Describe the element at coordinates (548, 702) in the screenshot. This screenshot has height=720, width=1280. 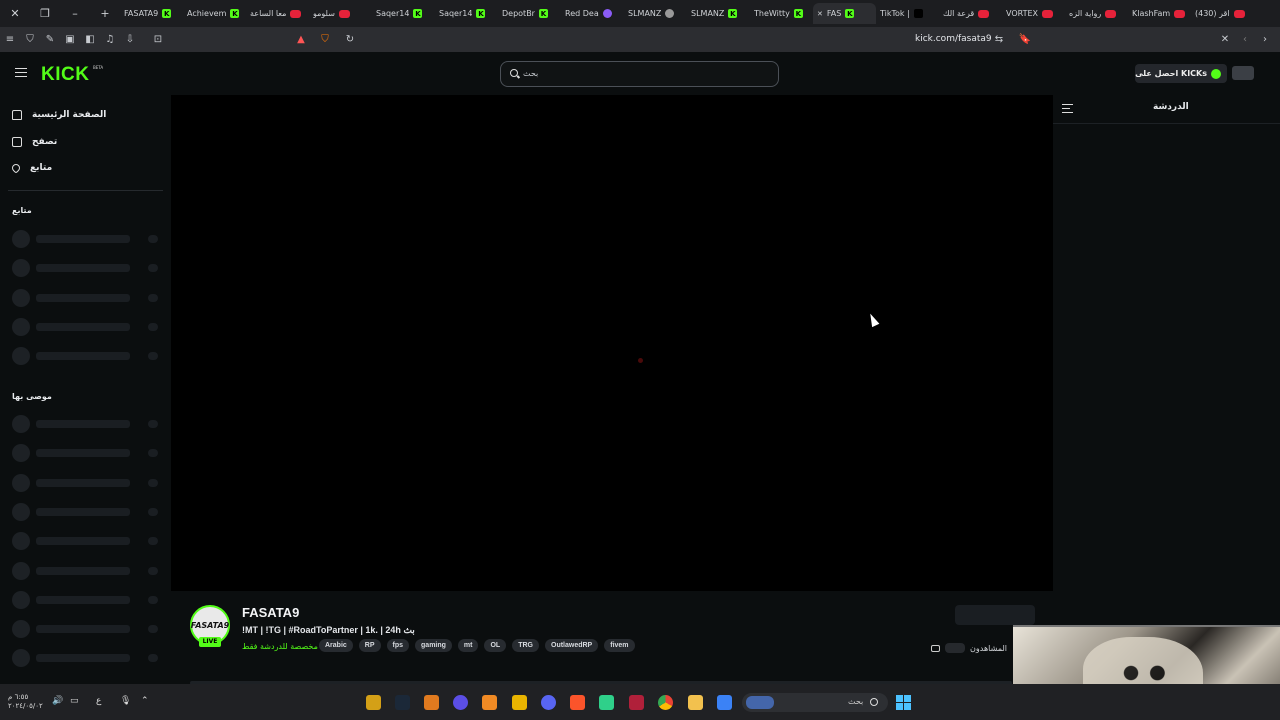
I see `discord-icon` at that location.